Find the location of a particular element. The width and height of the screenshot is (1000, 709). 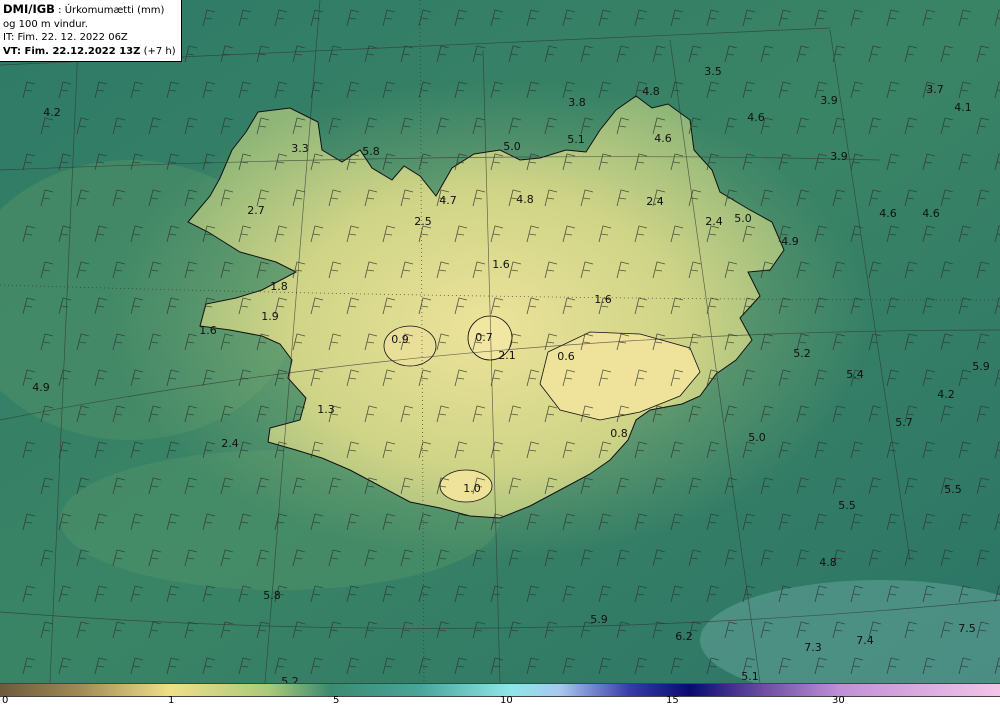

precip-value-label: 3.7 is located at coordinates (935, 89).